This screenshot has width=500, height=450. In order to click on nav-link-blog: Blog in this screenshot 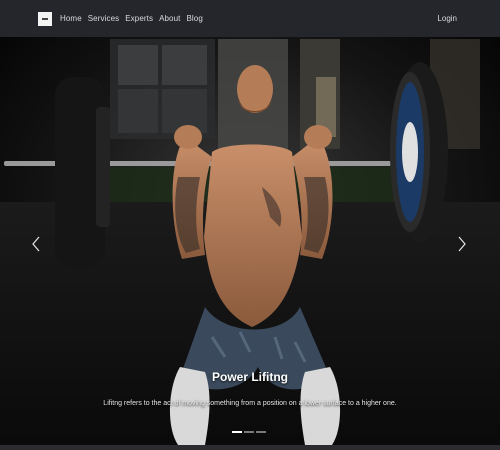, I will do `click(194, 18)`.